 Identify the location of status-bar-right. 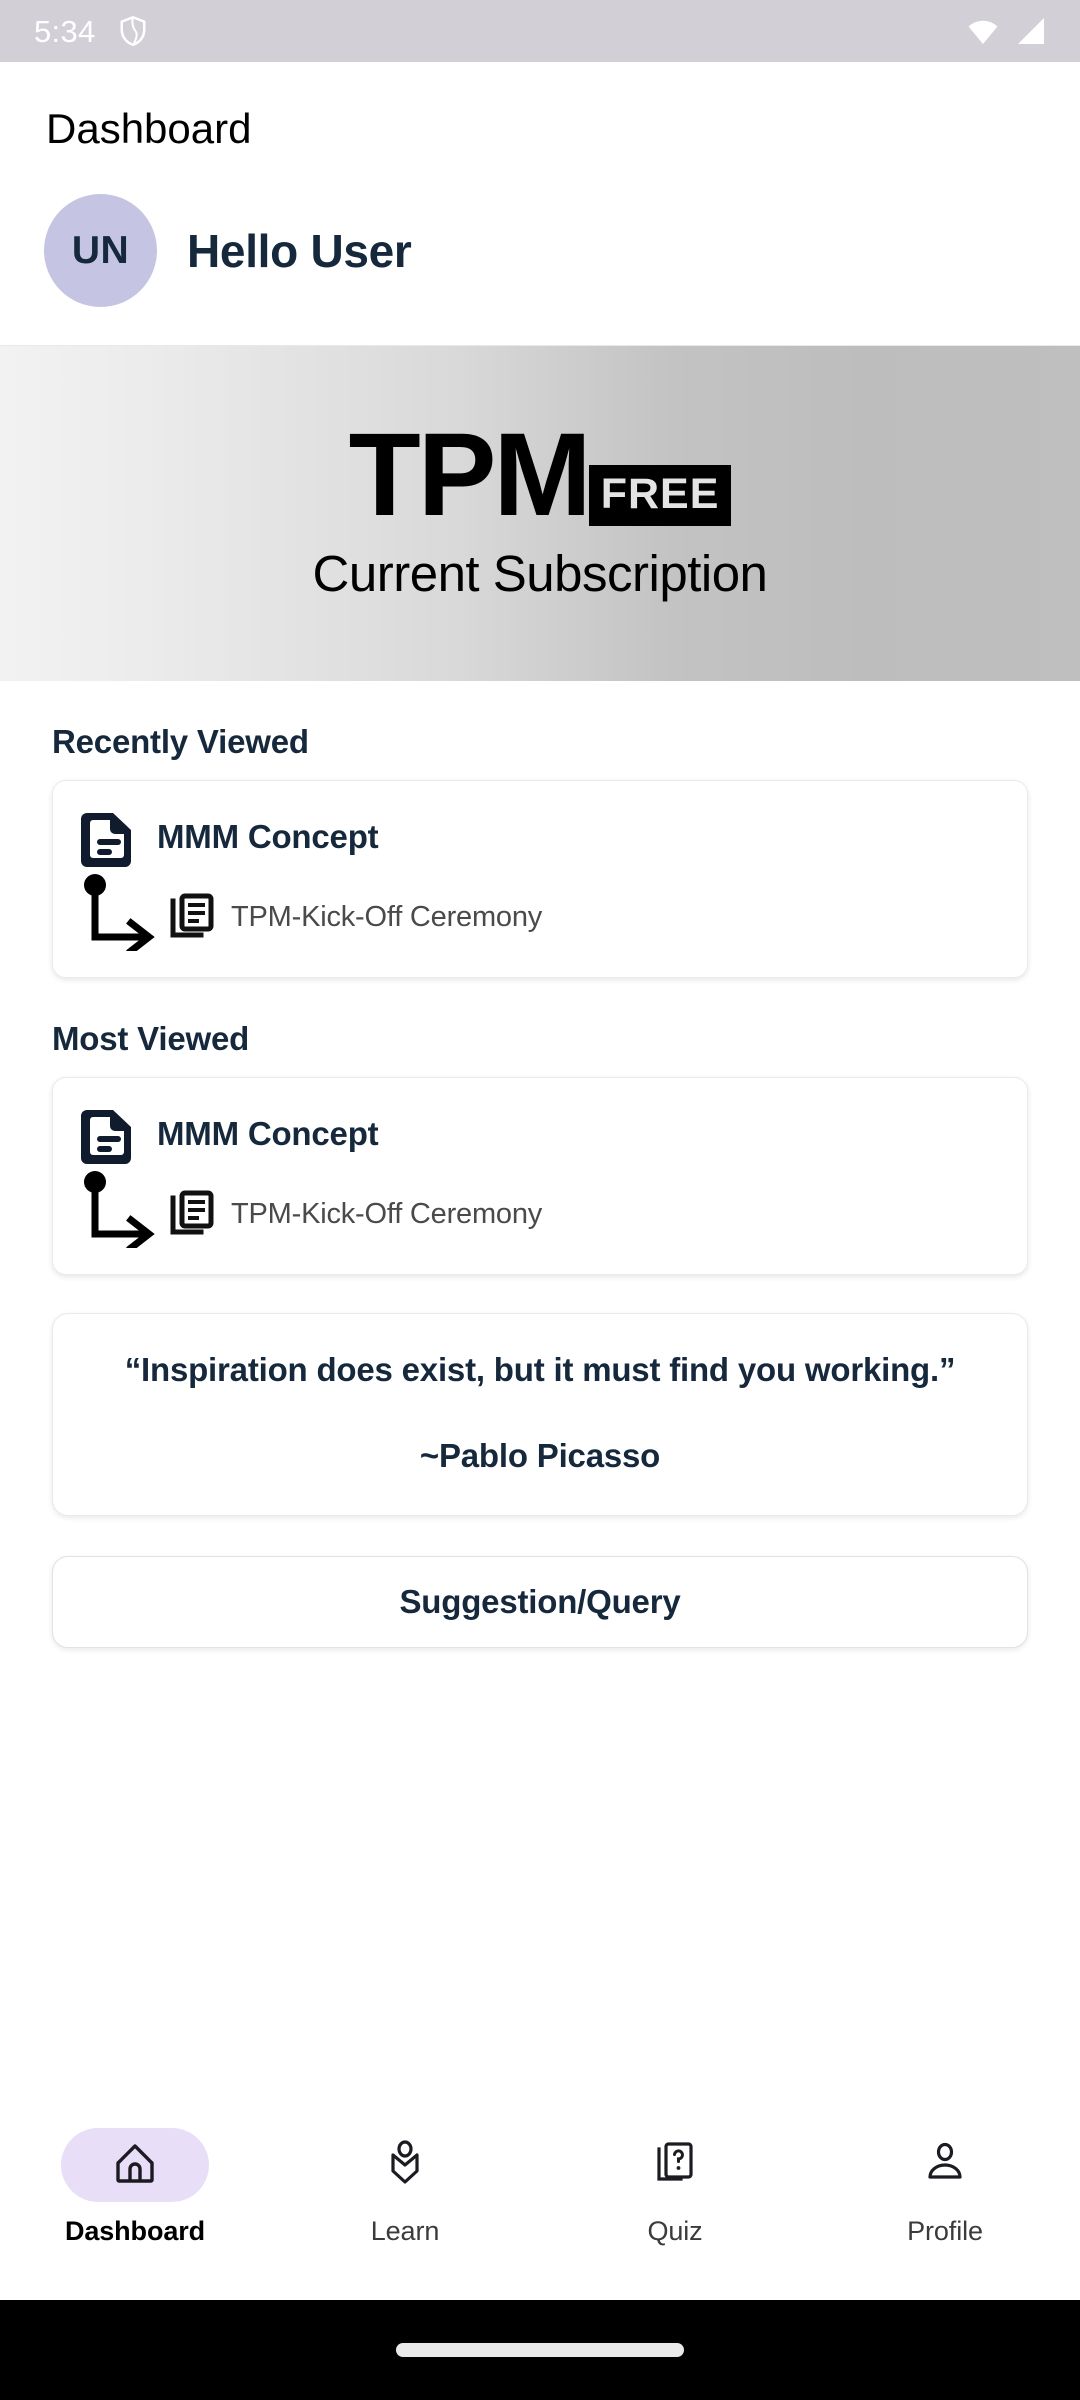
(1006, 31).